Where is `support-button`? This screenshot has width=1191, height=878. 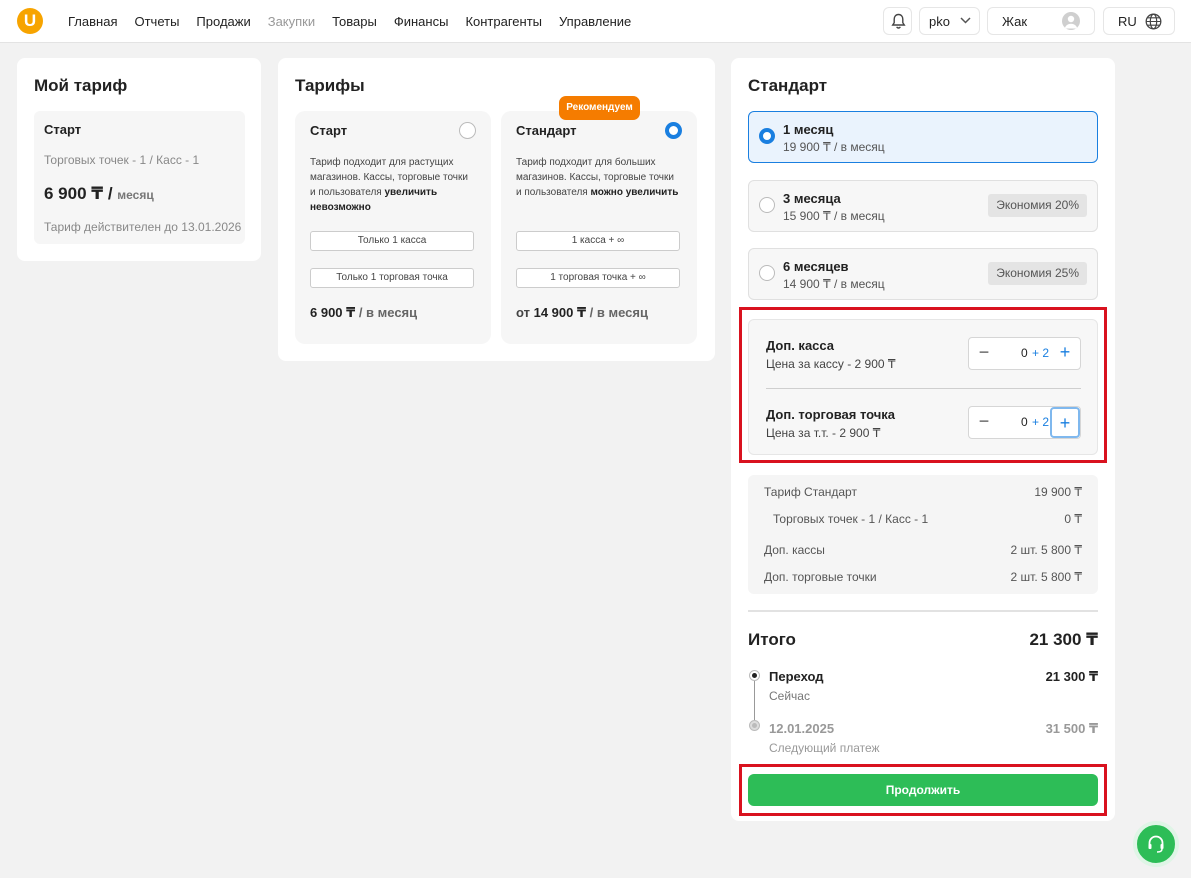
support-button is located at coordinates (1156, 844).